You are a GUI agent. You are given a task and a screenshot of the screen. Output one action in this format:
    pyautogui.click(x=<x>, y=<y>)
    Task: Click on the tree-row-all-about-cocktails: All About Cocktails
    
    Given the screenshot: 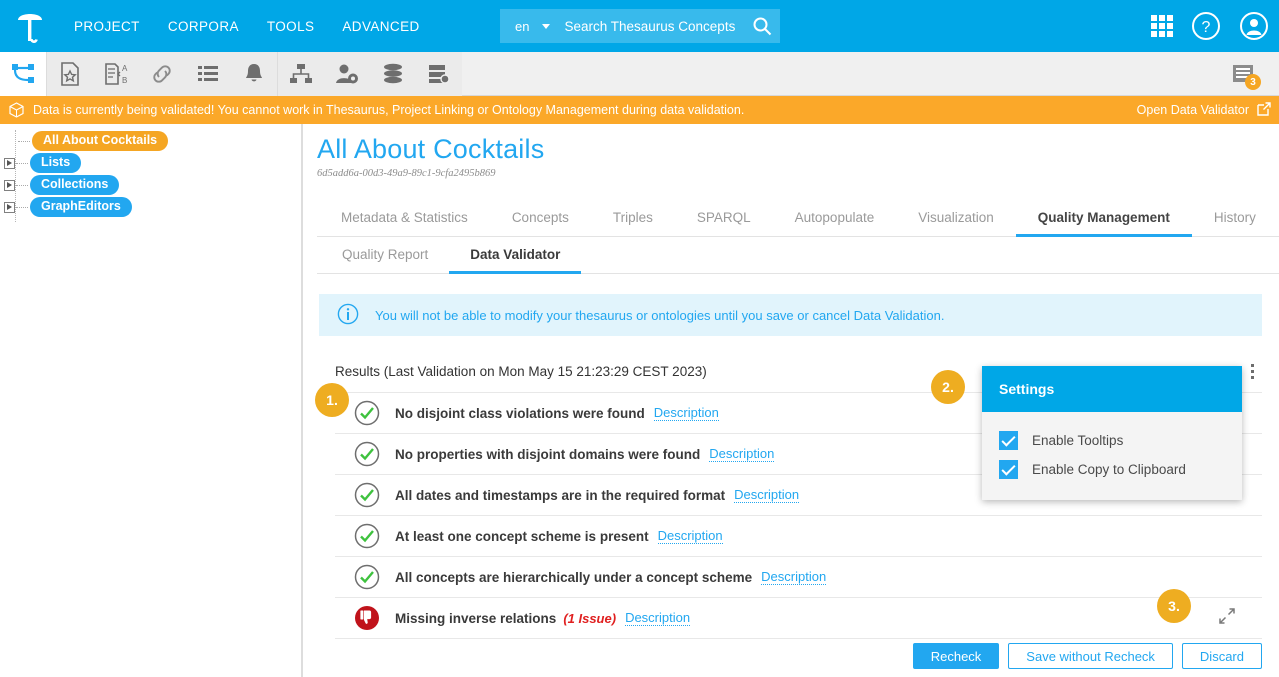 What is the action you would take?
    pyautogui.click(x=150, y=141)
    